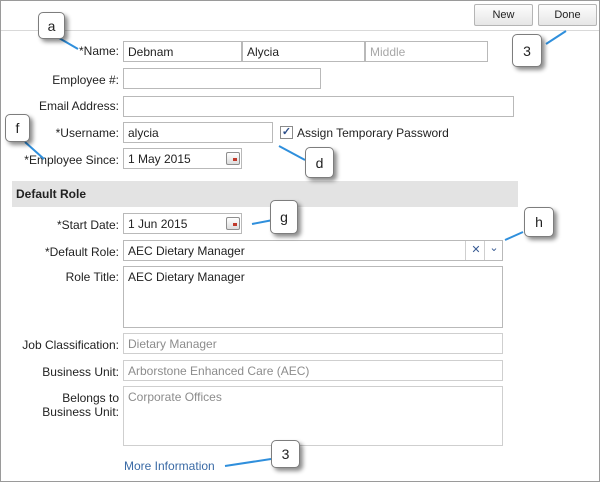 This screenshot has height=482, width=600. I want to click on assign-temp-password-label: Assign Temporary Password, so click(373, 133).